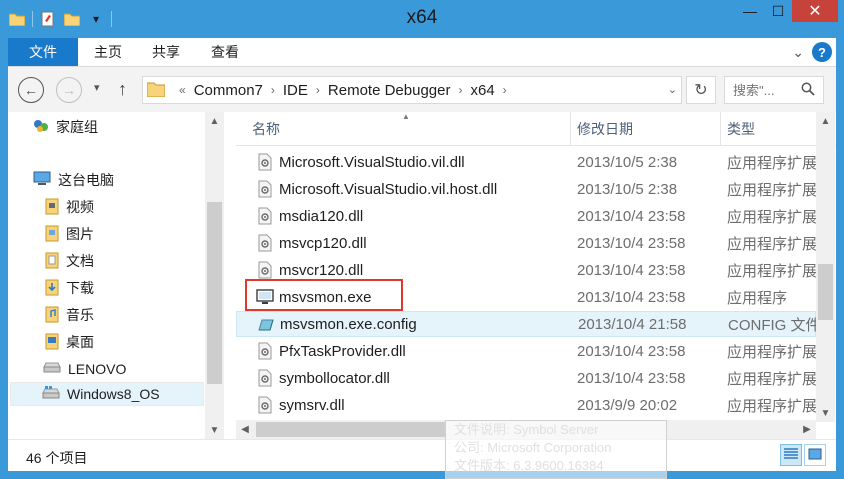  What do you see at coordinates (86, 180) in the screenshot?
I see `sidebar-item-label: 这台电脑` at bounding box center [86, 180].